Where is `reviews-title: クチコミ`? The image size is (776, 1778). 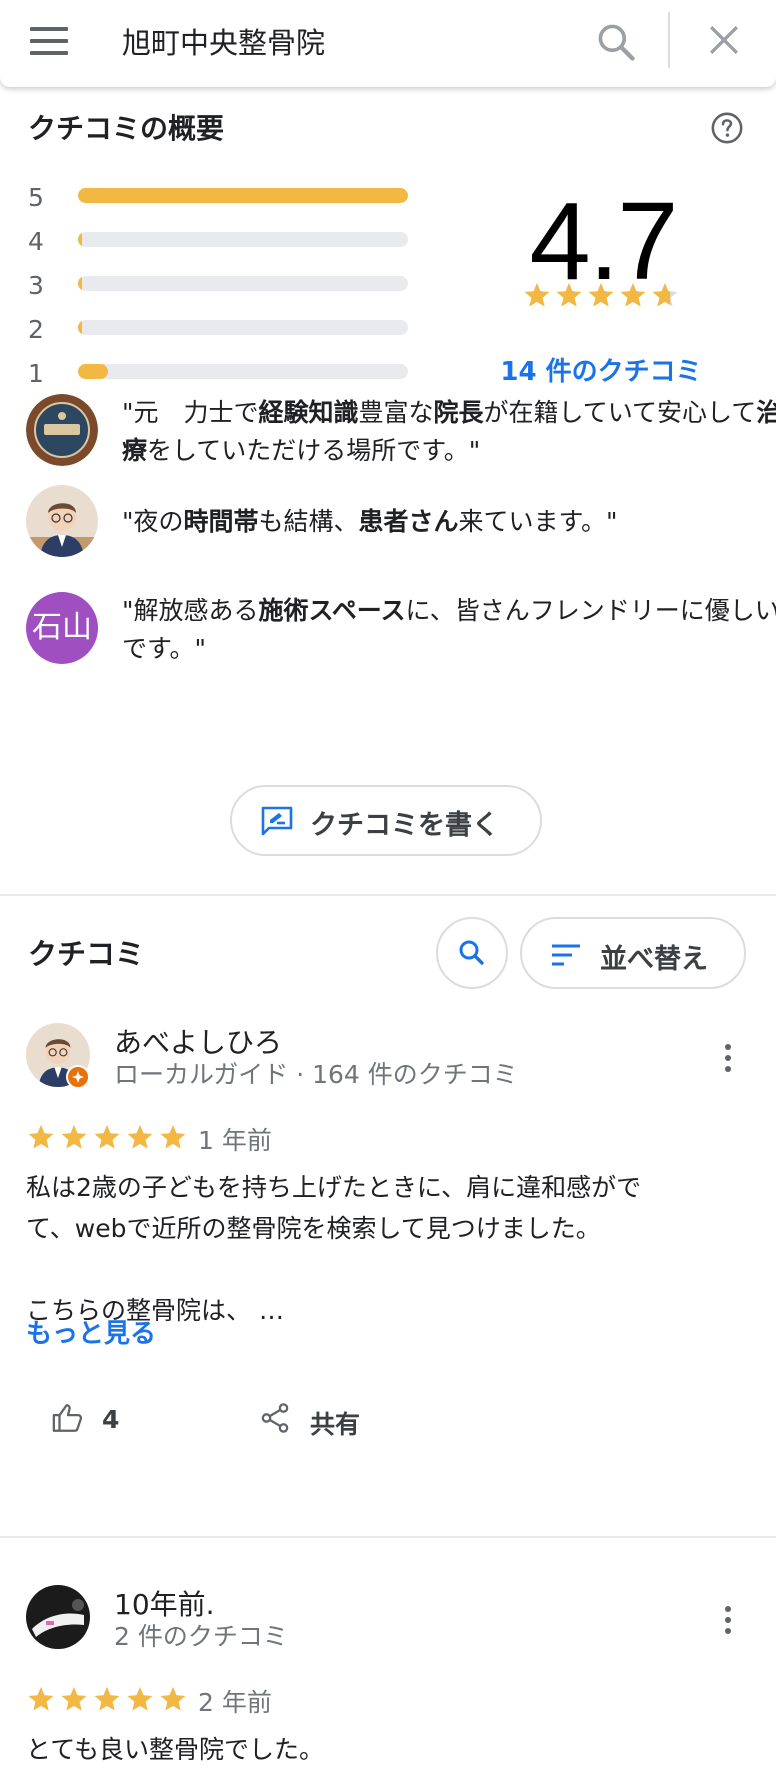
reviews-title: クチコミ is located at coordinates (86, 954).